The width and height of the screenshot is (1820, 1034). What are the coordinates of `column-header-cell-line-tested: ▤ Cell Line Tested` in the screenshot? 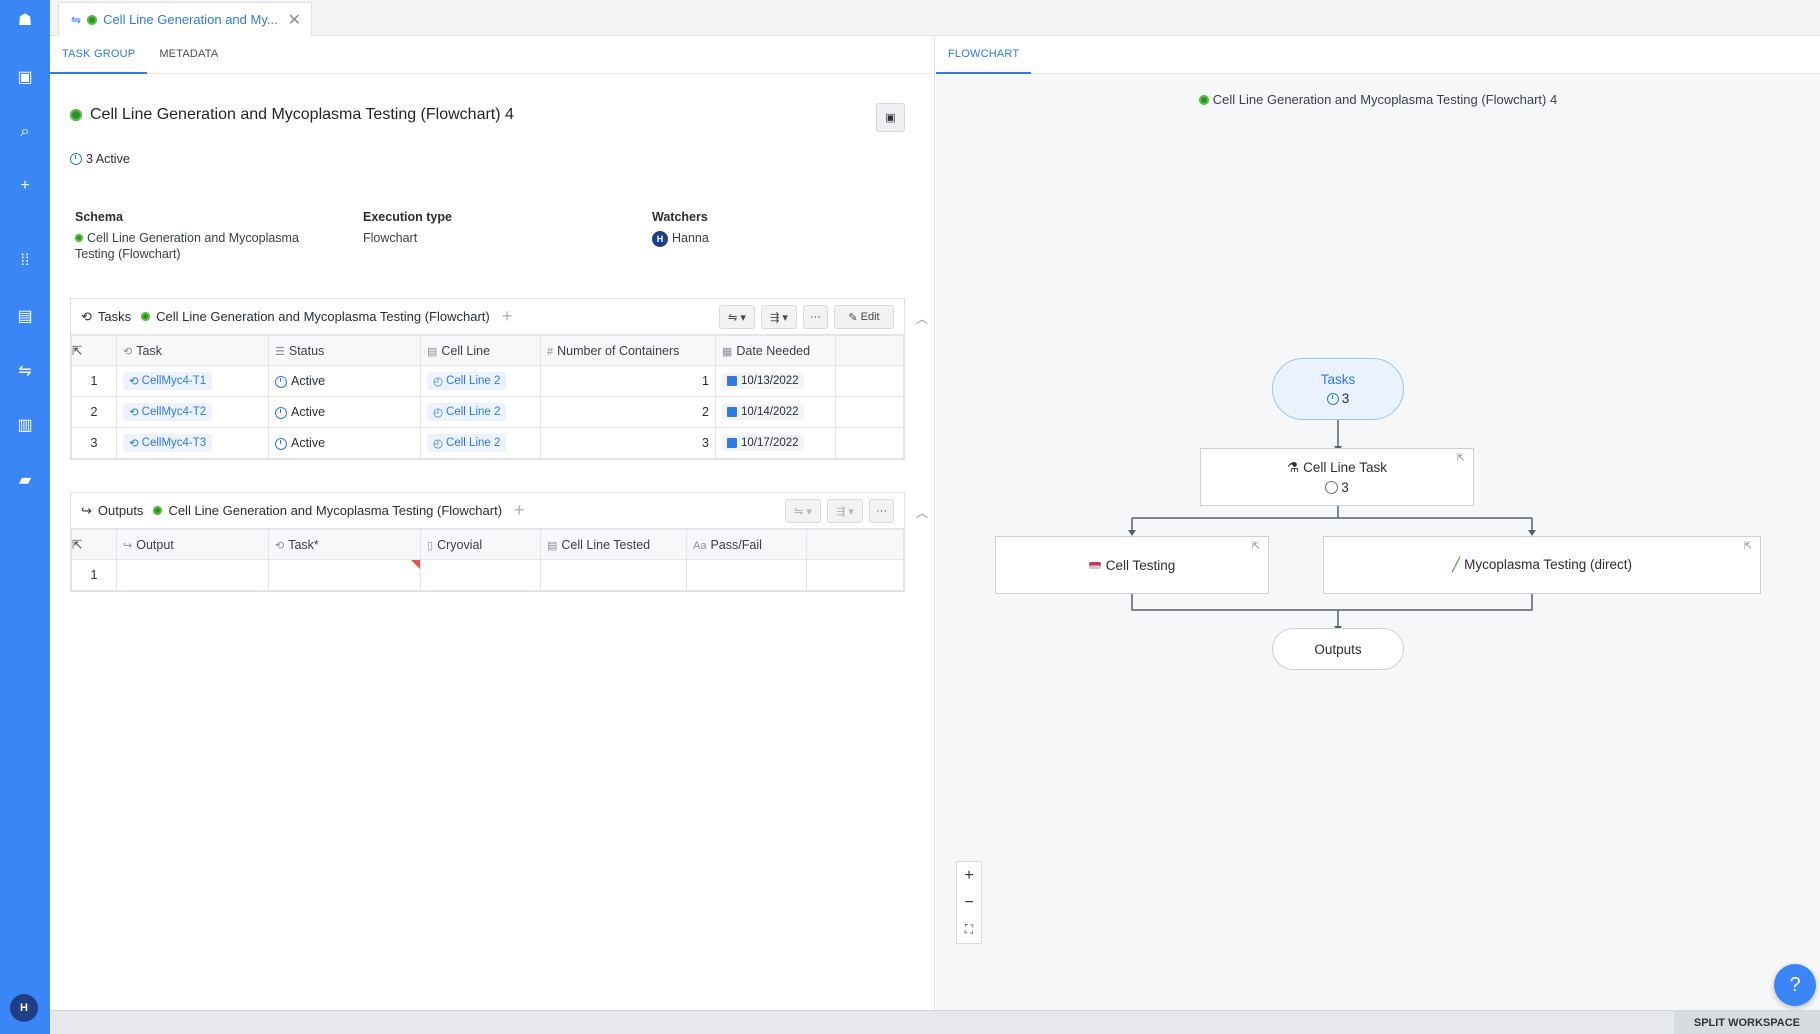 It's located at (613, 544).